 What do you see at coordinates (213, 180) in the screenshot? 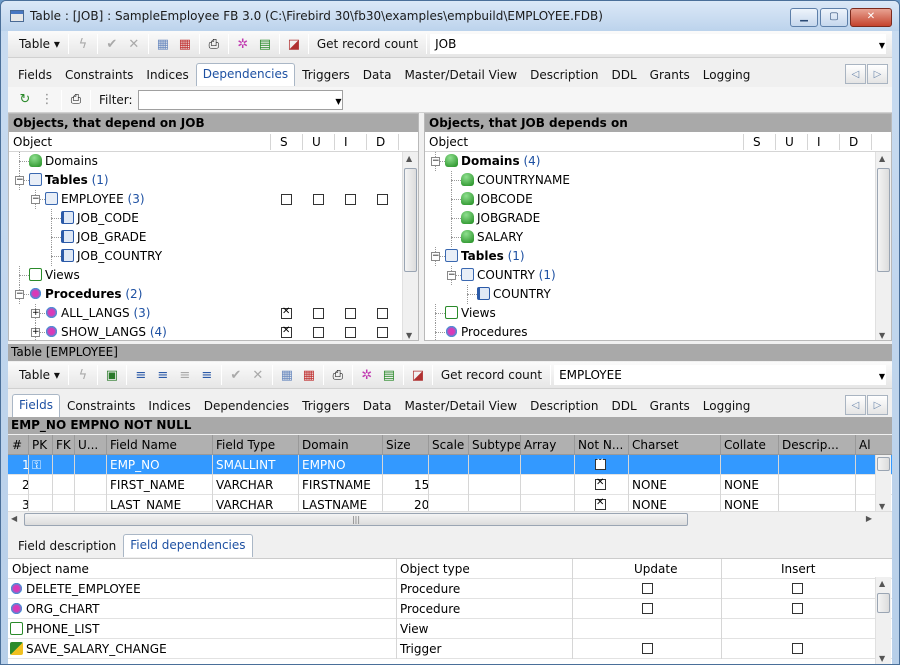
I see `tree-node: − Tables (1)` at bounding box center [213, 180].